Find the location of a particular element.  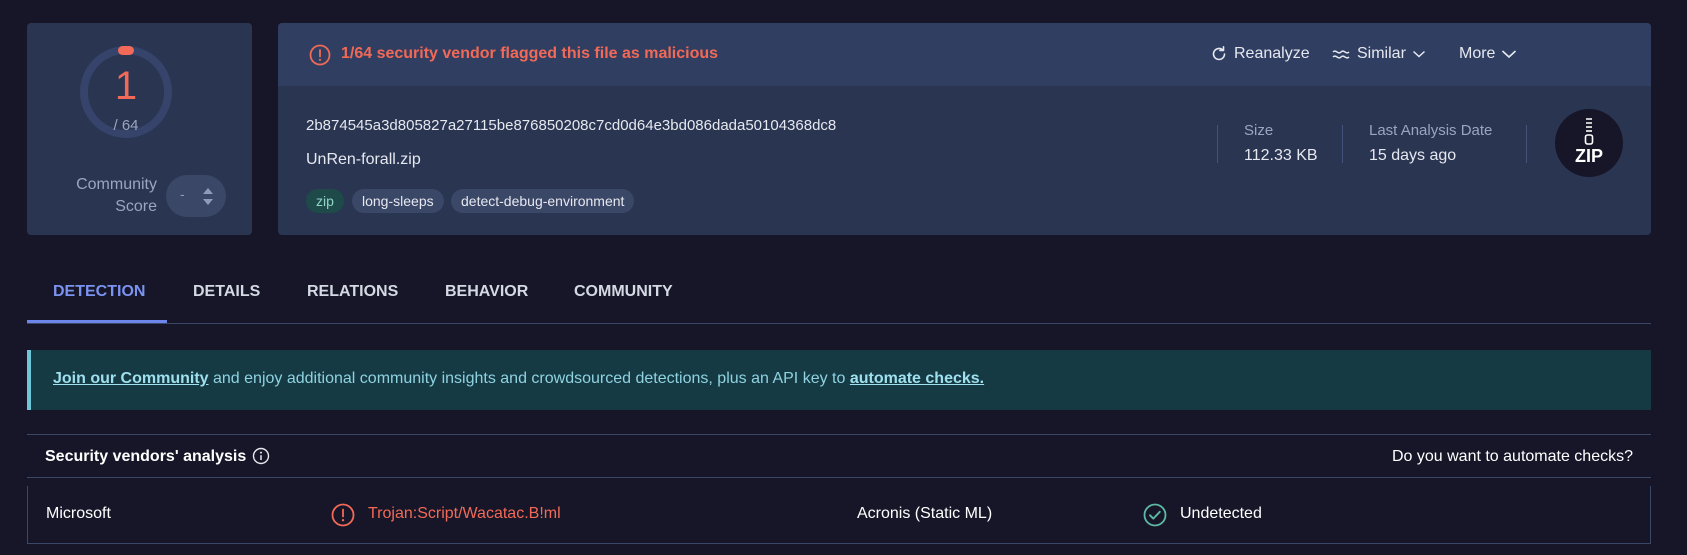

automate-checks-link: automate checks. is located at coordinates (917, 378).